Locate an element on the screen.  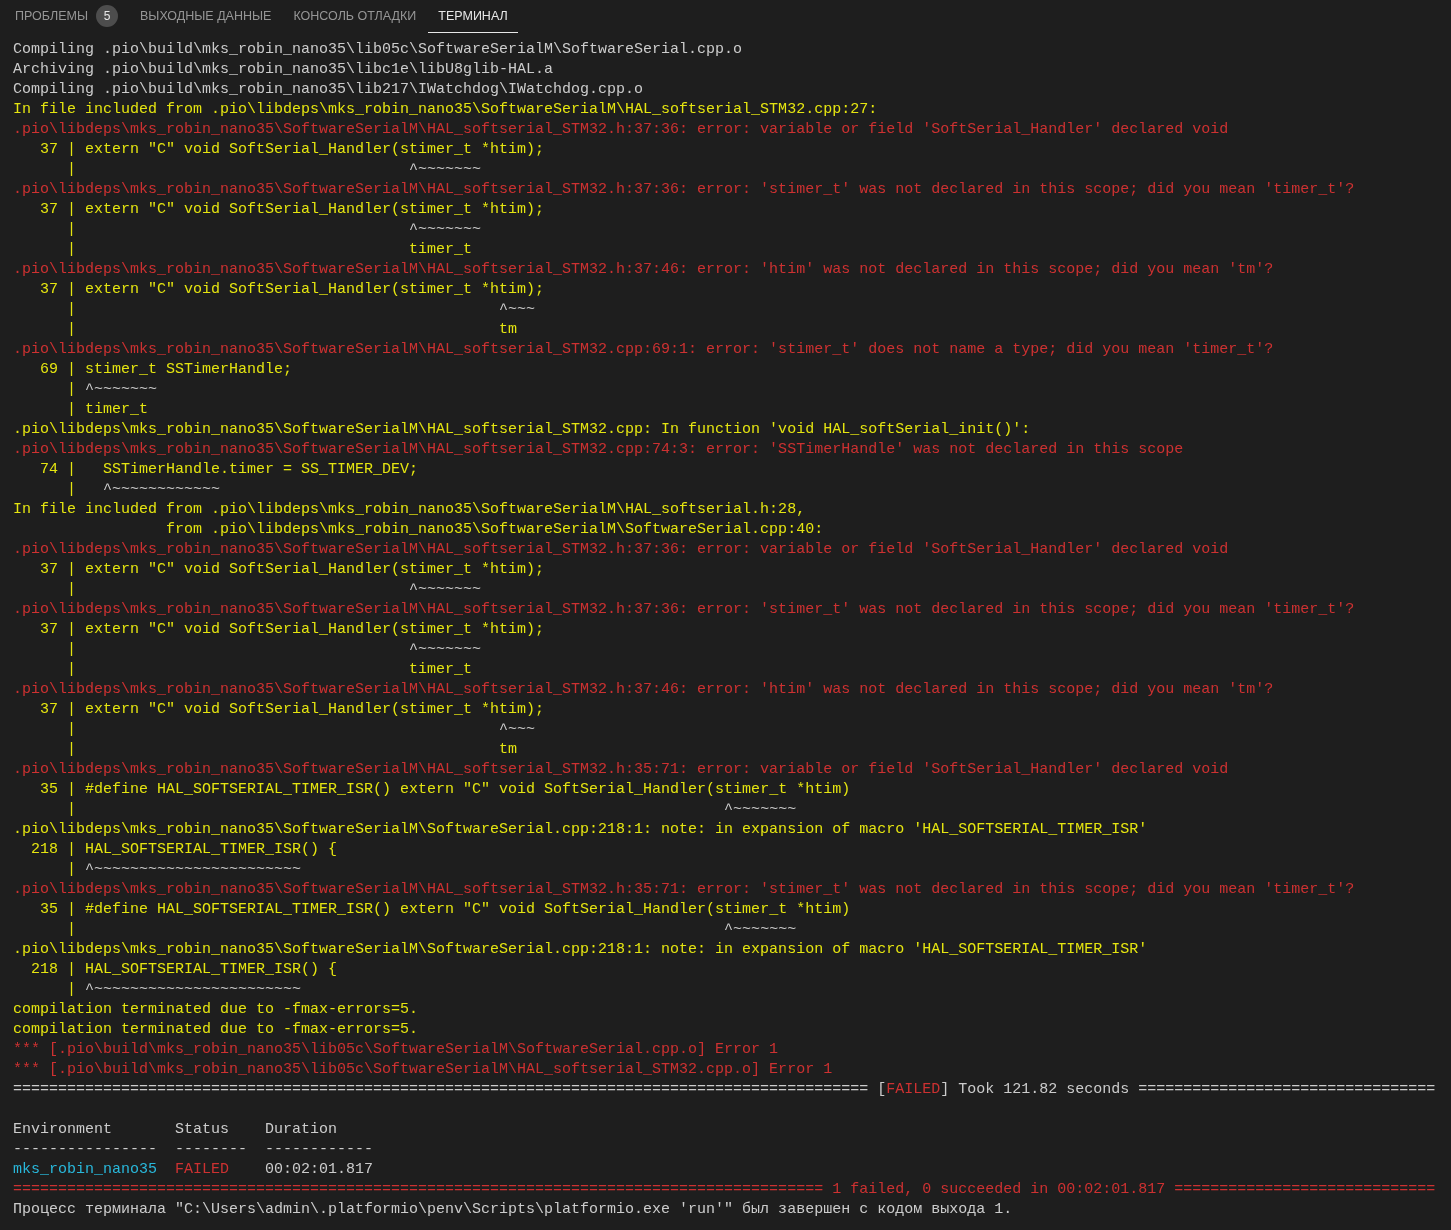
panel-tab: ПРОБЛЕМЫ 5 is located at coordinates (66, 16).